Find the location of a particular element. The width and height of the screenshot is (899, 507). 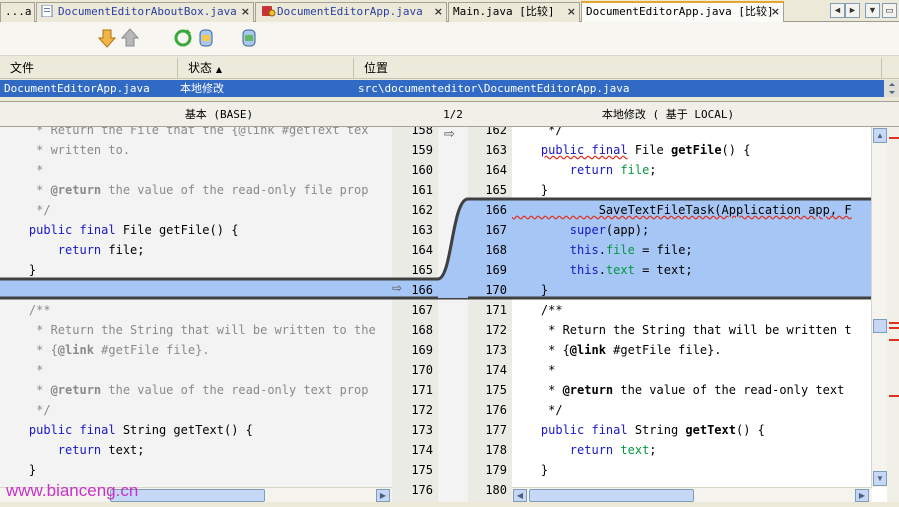

line-number: 176 is located at coordinates (422, 490).